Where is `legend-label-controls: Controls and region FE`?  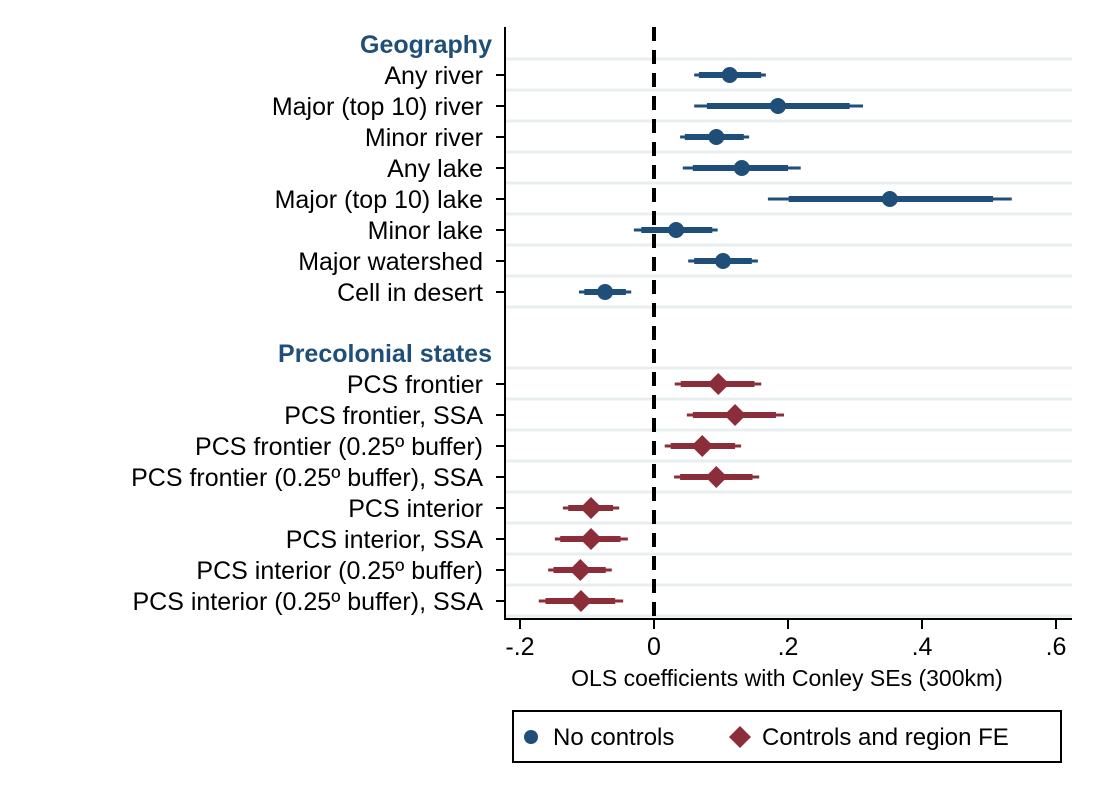
legend-label-controls: Controls and region FE is located at coordinates (885, 737).